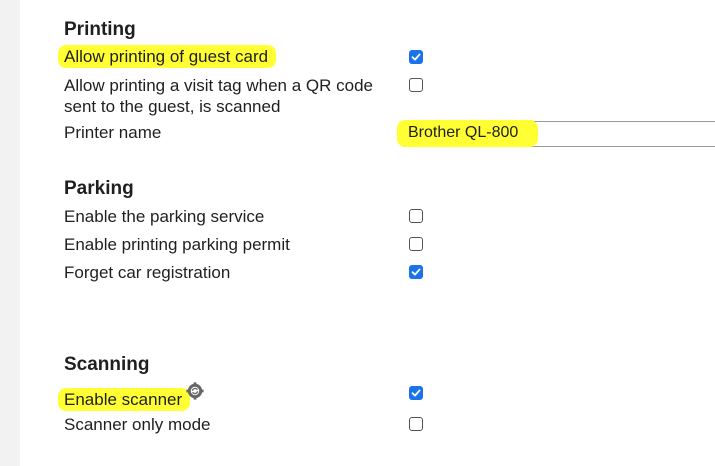 Image resolution: width=715 pixels, height=466 pixels. Describe the element at coordinates (177, 244) in the screenshot. I see `enable-printing-parking-permit-label: Enable printing parking permit` at that location.